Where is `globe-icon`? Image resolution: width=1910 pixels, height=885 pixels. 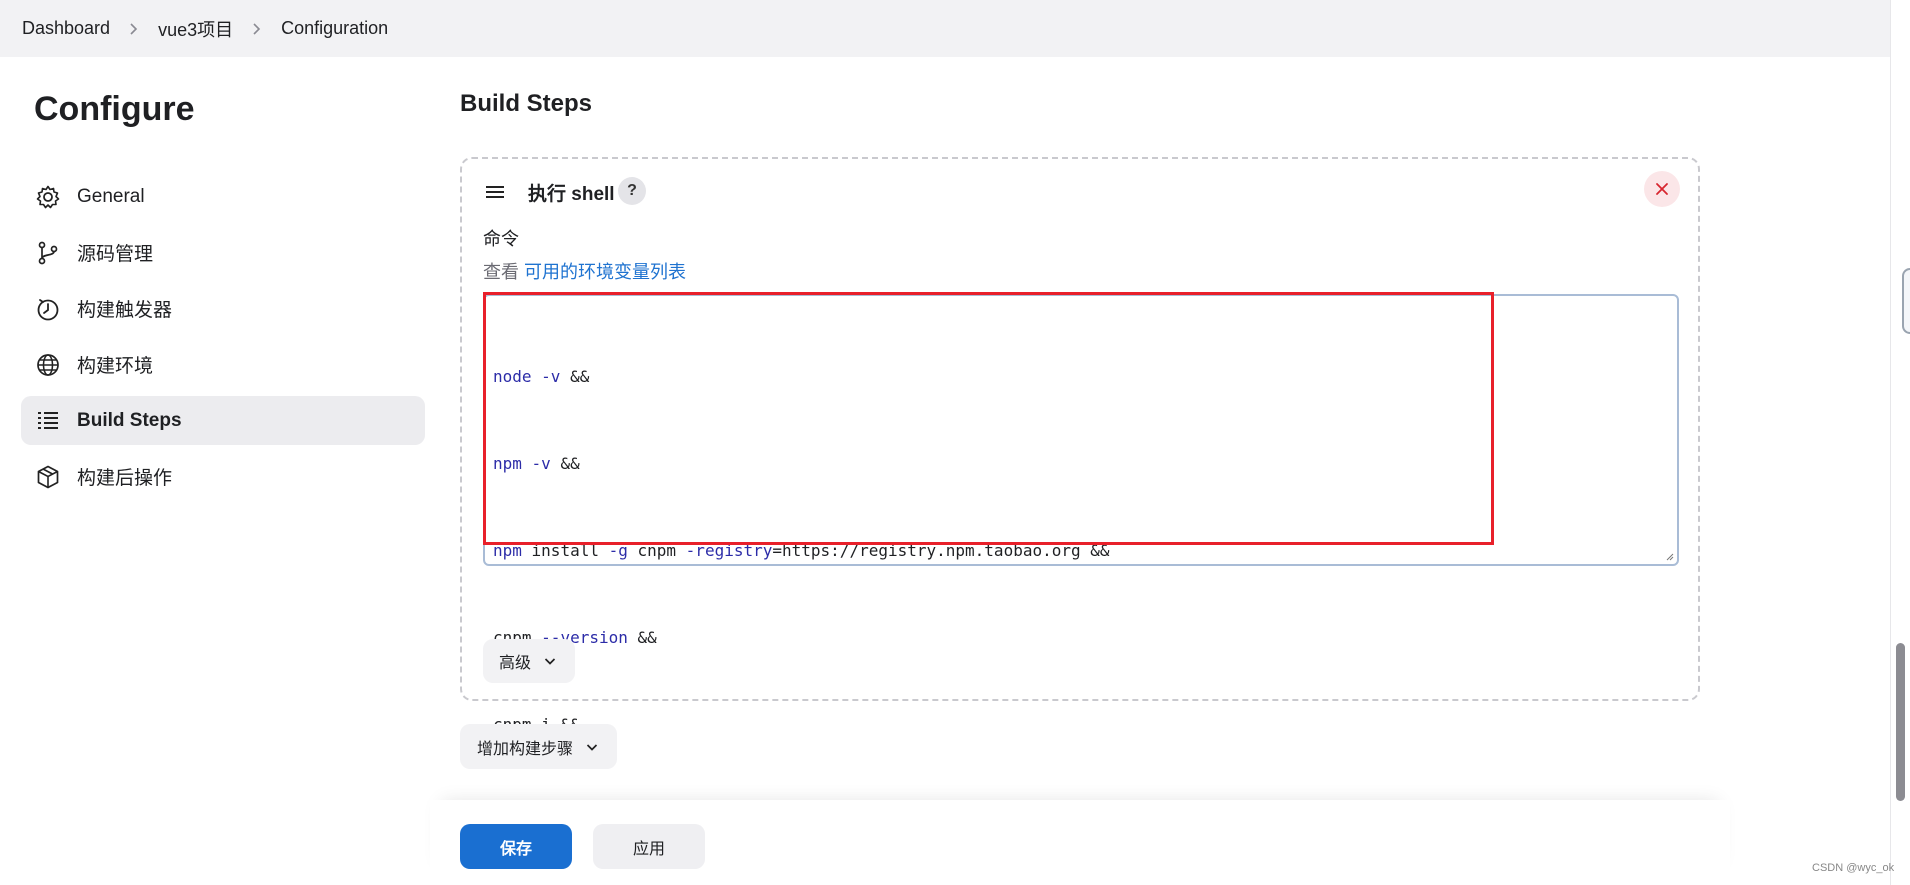
globe-icon is located at coordinates (48, 365).